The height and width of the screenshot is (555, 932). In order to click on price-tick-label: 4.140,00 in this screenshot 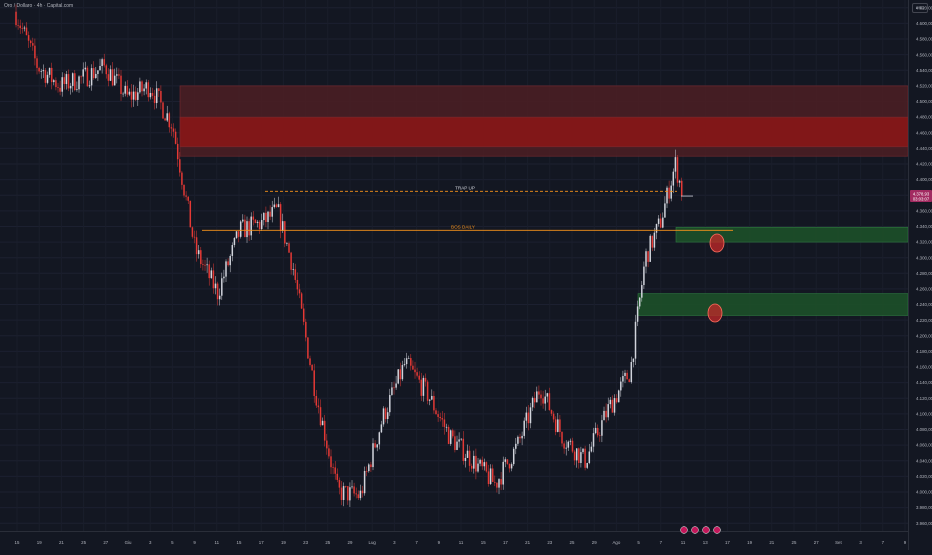, I will do `click(924, 382)`.